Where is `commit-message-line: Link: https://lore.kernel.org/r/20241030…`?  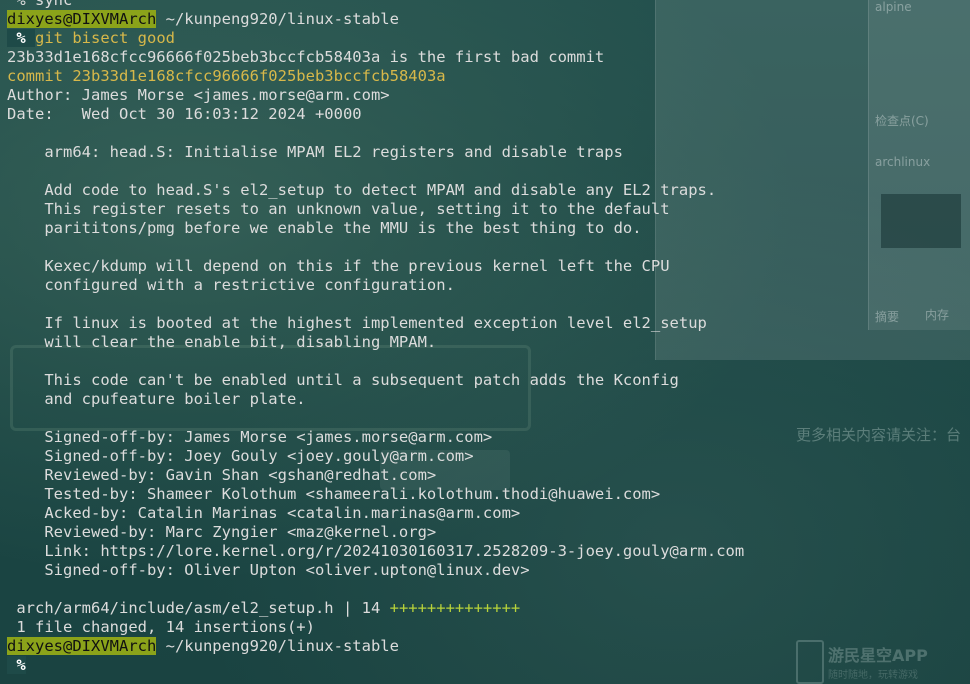 commit-message-line: Link: https://lore.kernel.org/r/20241030… is located at coordinates (376, 551).